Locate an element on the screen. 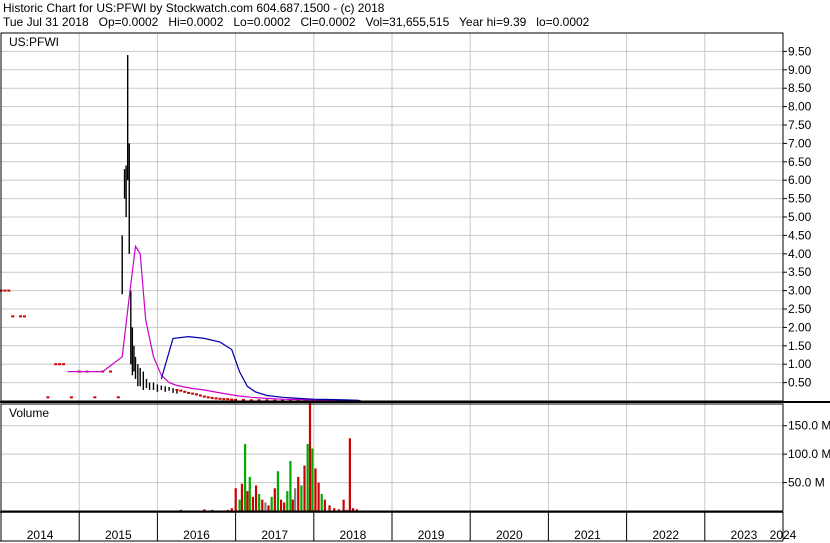 This screenshot has width=830, height=543. x-axis-label: 2021 is located at coordinates (587, 535).